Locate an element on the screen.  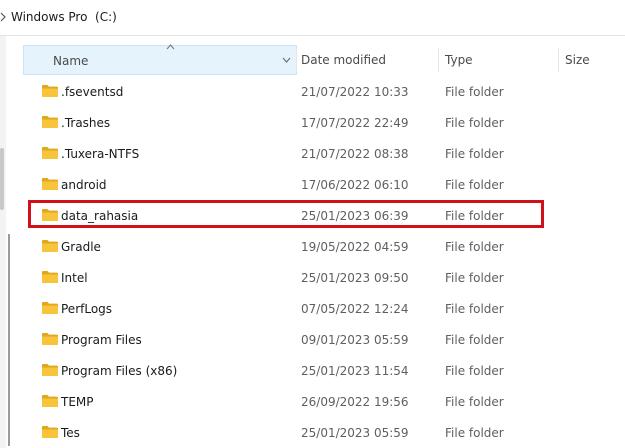
column-header: Name Date modified Type Size is located at coordinates (324, 59).